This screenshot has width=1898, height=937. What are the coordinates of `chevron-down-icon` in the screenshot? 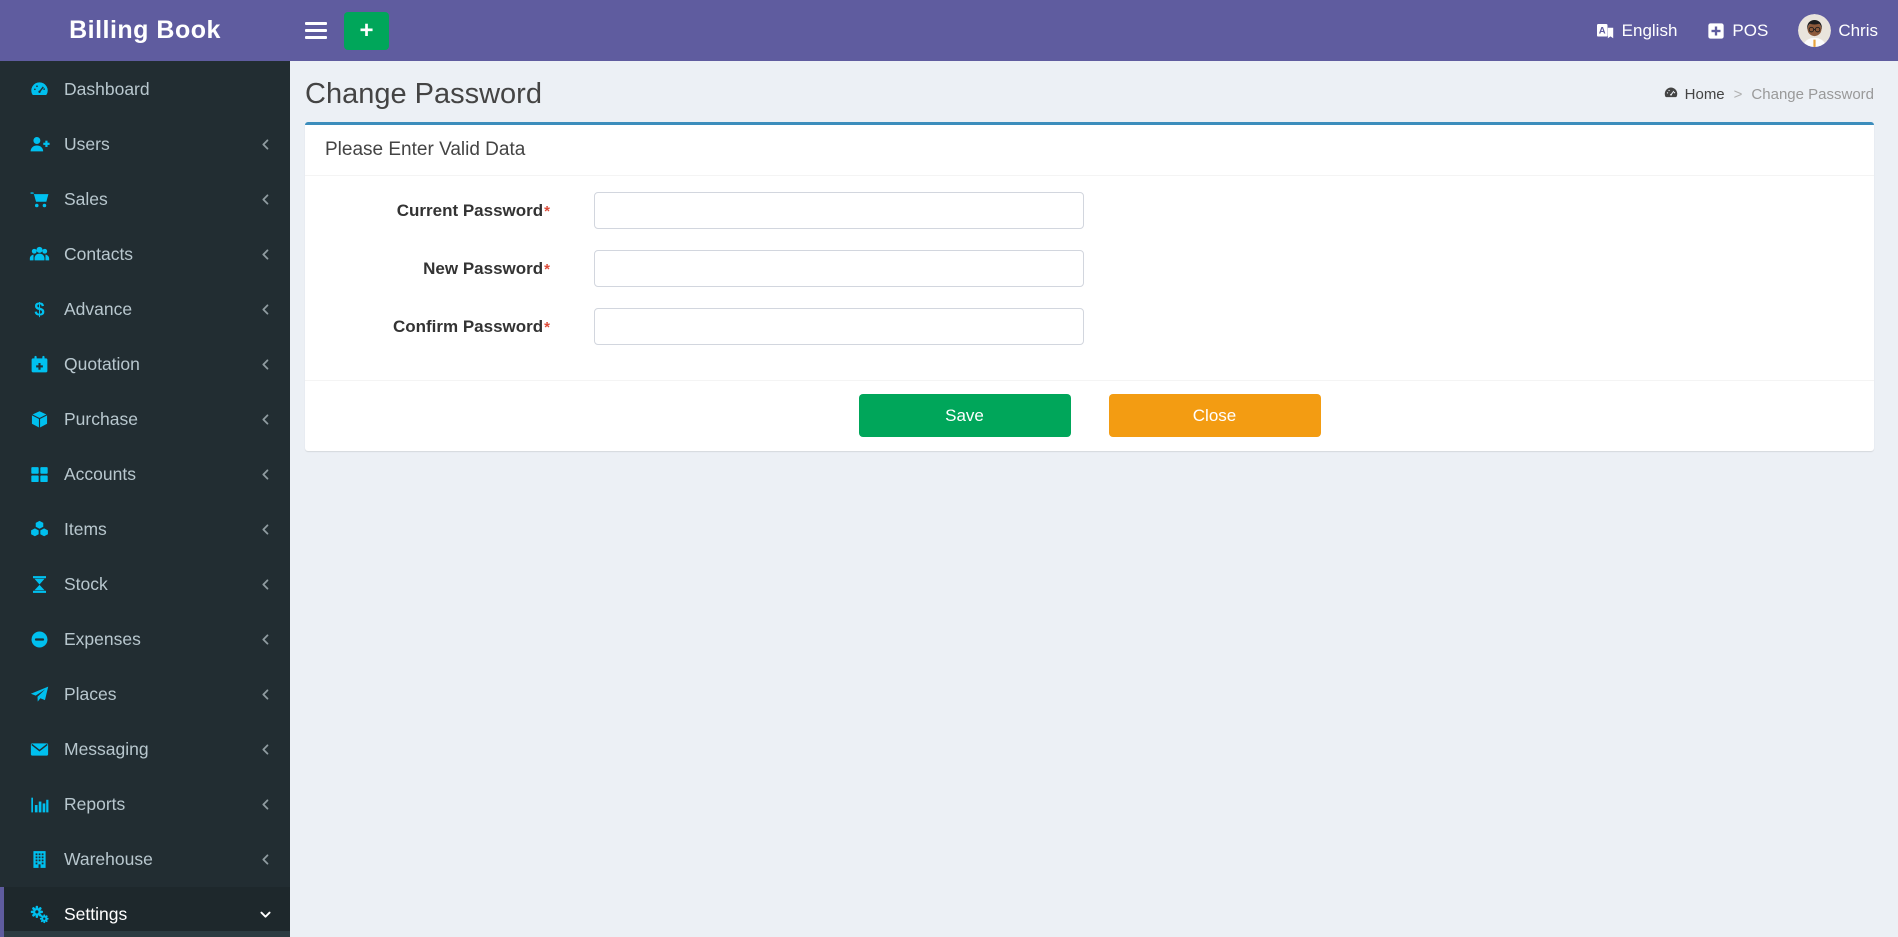 It's located at (265, 914).